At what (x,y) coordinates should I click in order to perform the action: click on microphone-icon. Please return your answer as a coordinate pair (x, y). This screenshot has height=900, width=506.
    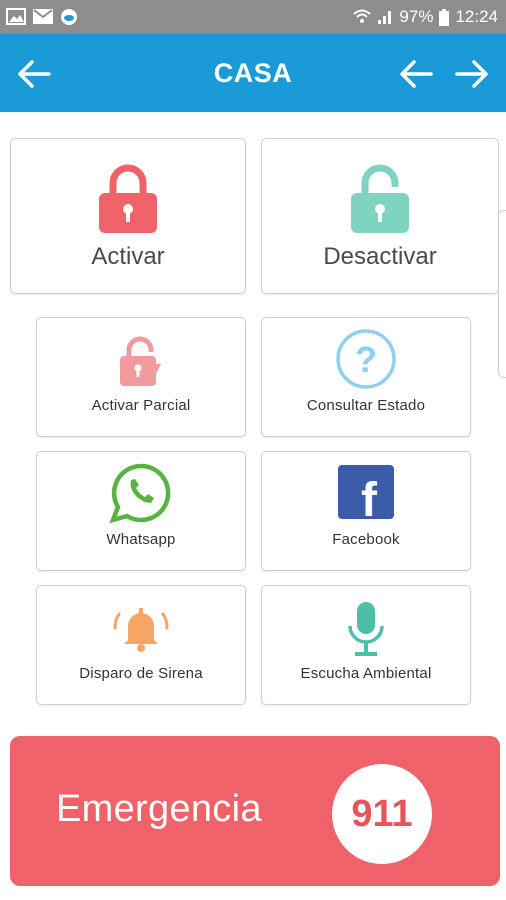
    Looking at the image, I should click on (366, 629).